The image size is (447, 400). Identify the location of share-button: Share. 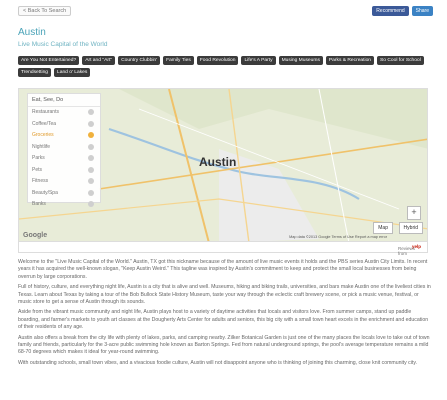
(422, 11).